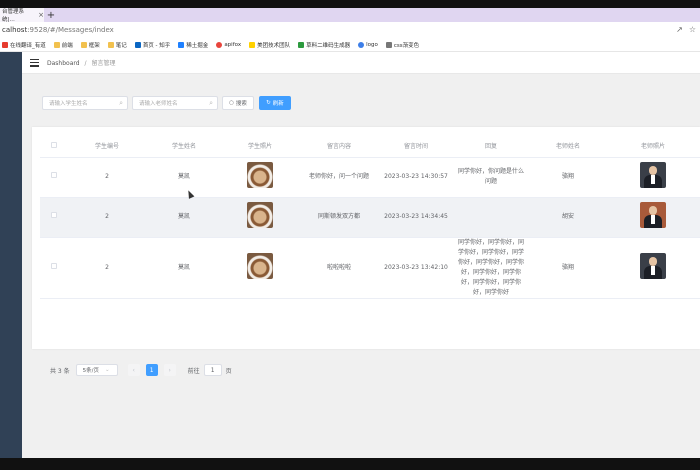 This screenshot has width=700, height=470. What do you see at coordinates (107, 146) in the screenshot?
I see `column-header: 学生编号` at bounding box center [107, 146].